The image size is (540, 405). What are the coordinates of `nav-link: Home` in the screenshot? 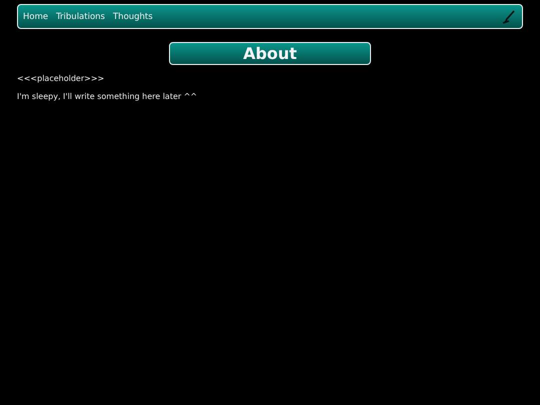 It's located at (35, 17).